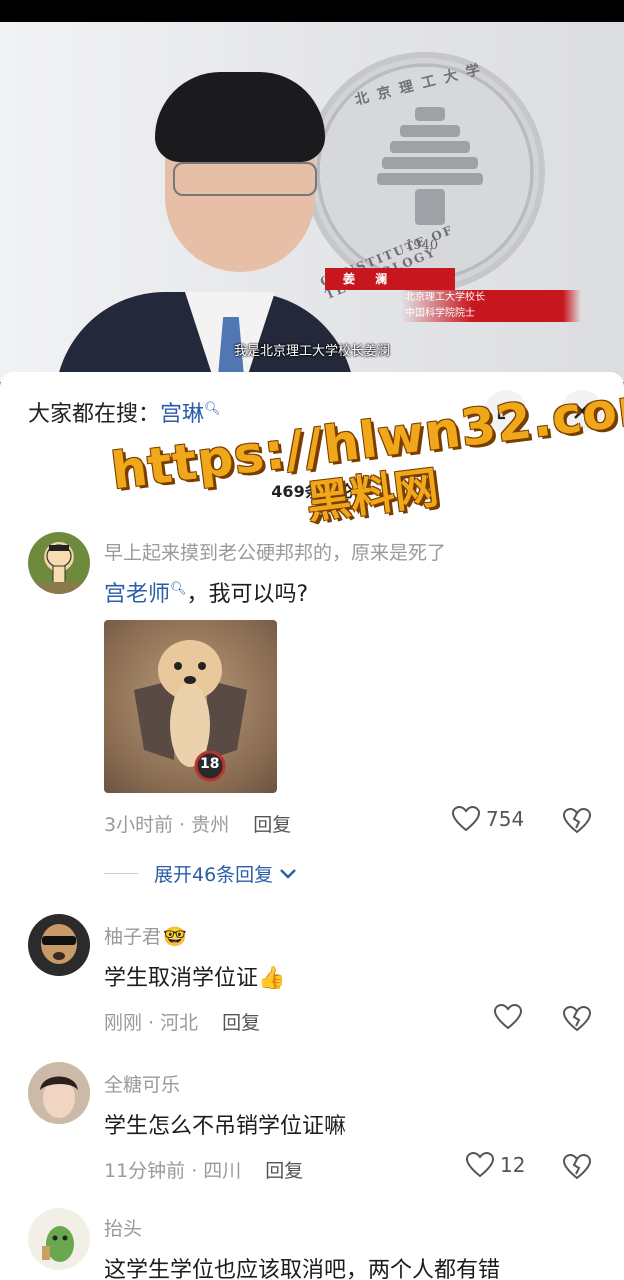 The width and height of the screenshot is (624, 1280). I want to click on comment-body: 学生取消学位证, so click(181, 978).